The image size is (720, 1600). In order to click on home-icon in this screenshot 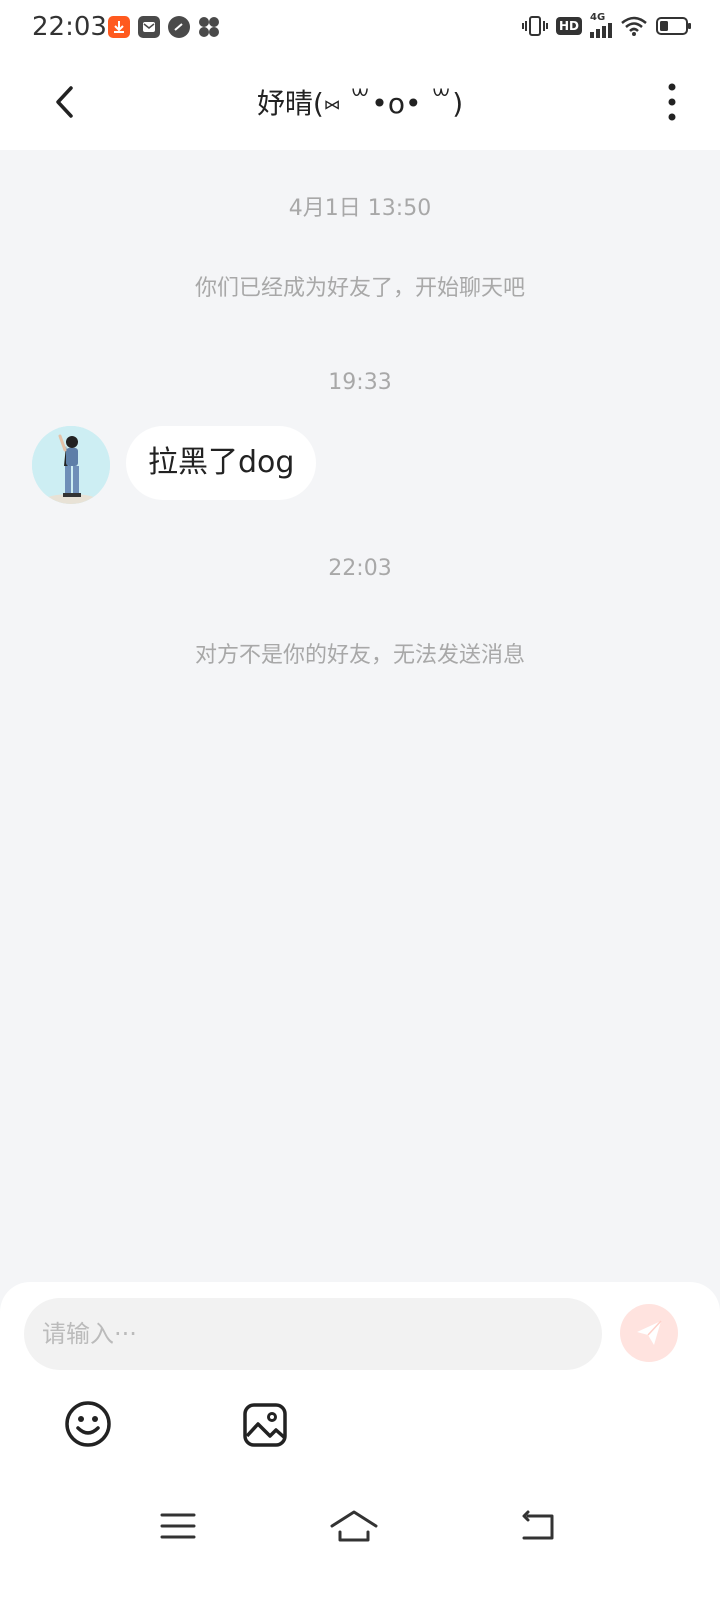, I will do `click(354, 1526)`.